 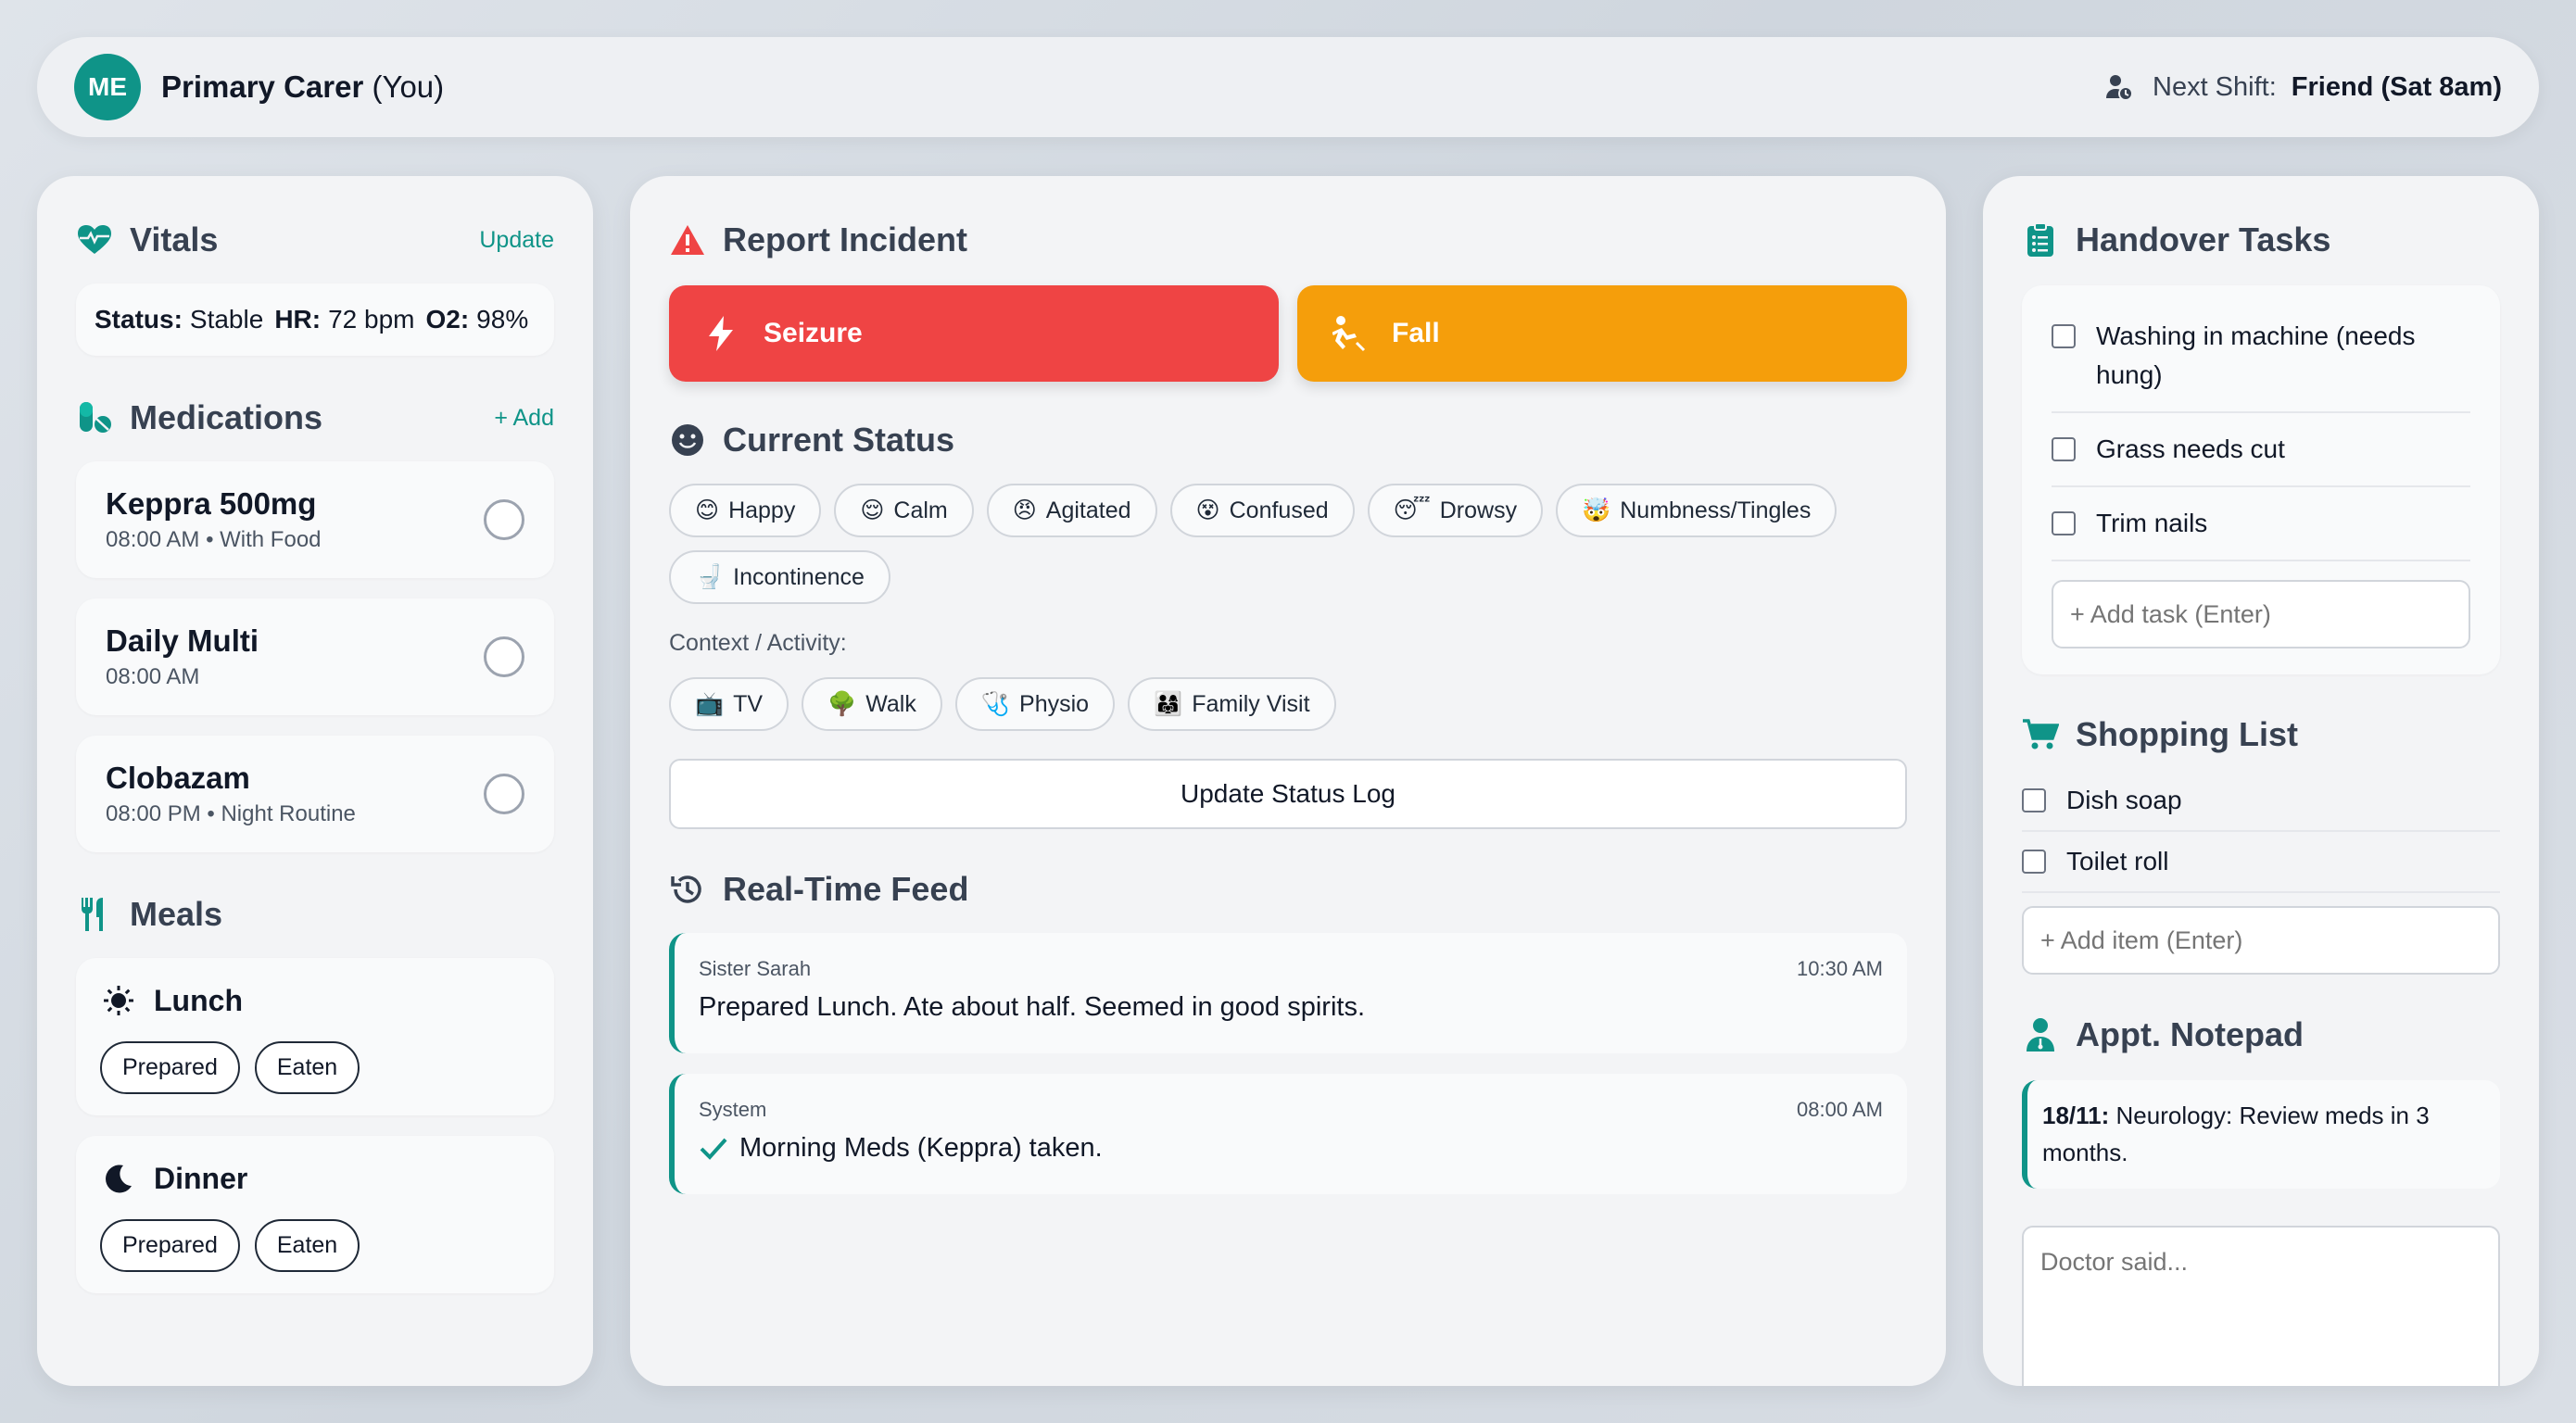 I want to click on med-name: Keppra 500mg, so click(x=211, y=503).